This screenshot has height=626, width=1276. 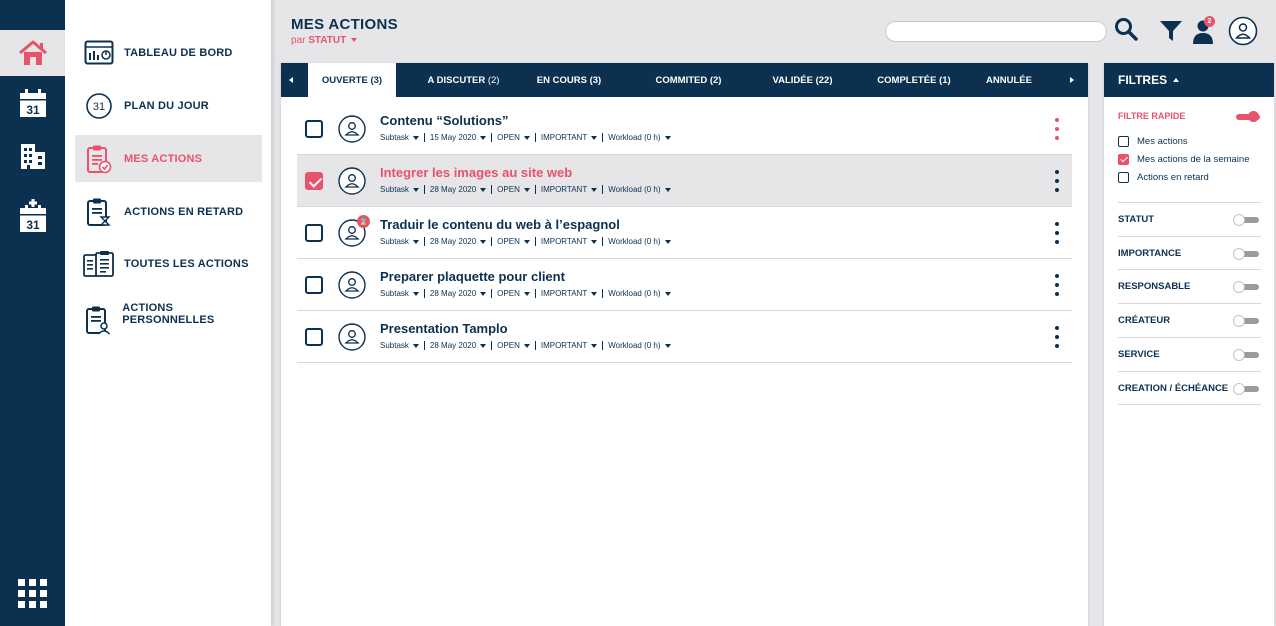 I want to click on nav-item-label: ACTIONS EN RETARD, so click(x=184, y=211).